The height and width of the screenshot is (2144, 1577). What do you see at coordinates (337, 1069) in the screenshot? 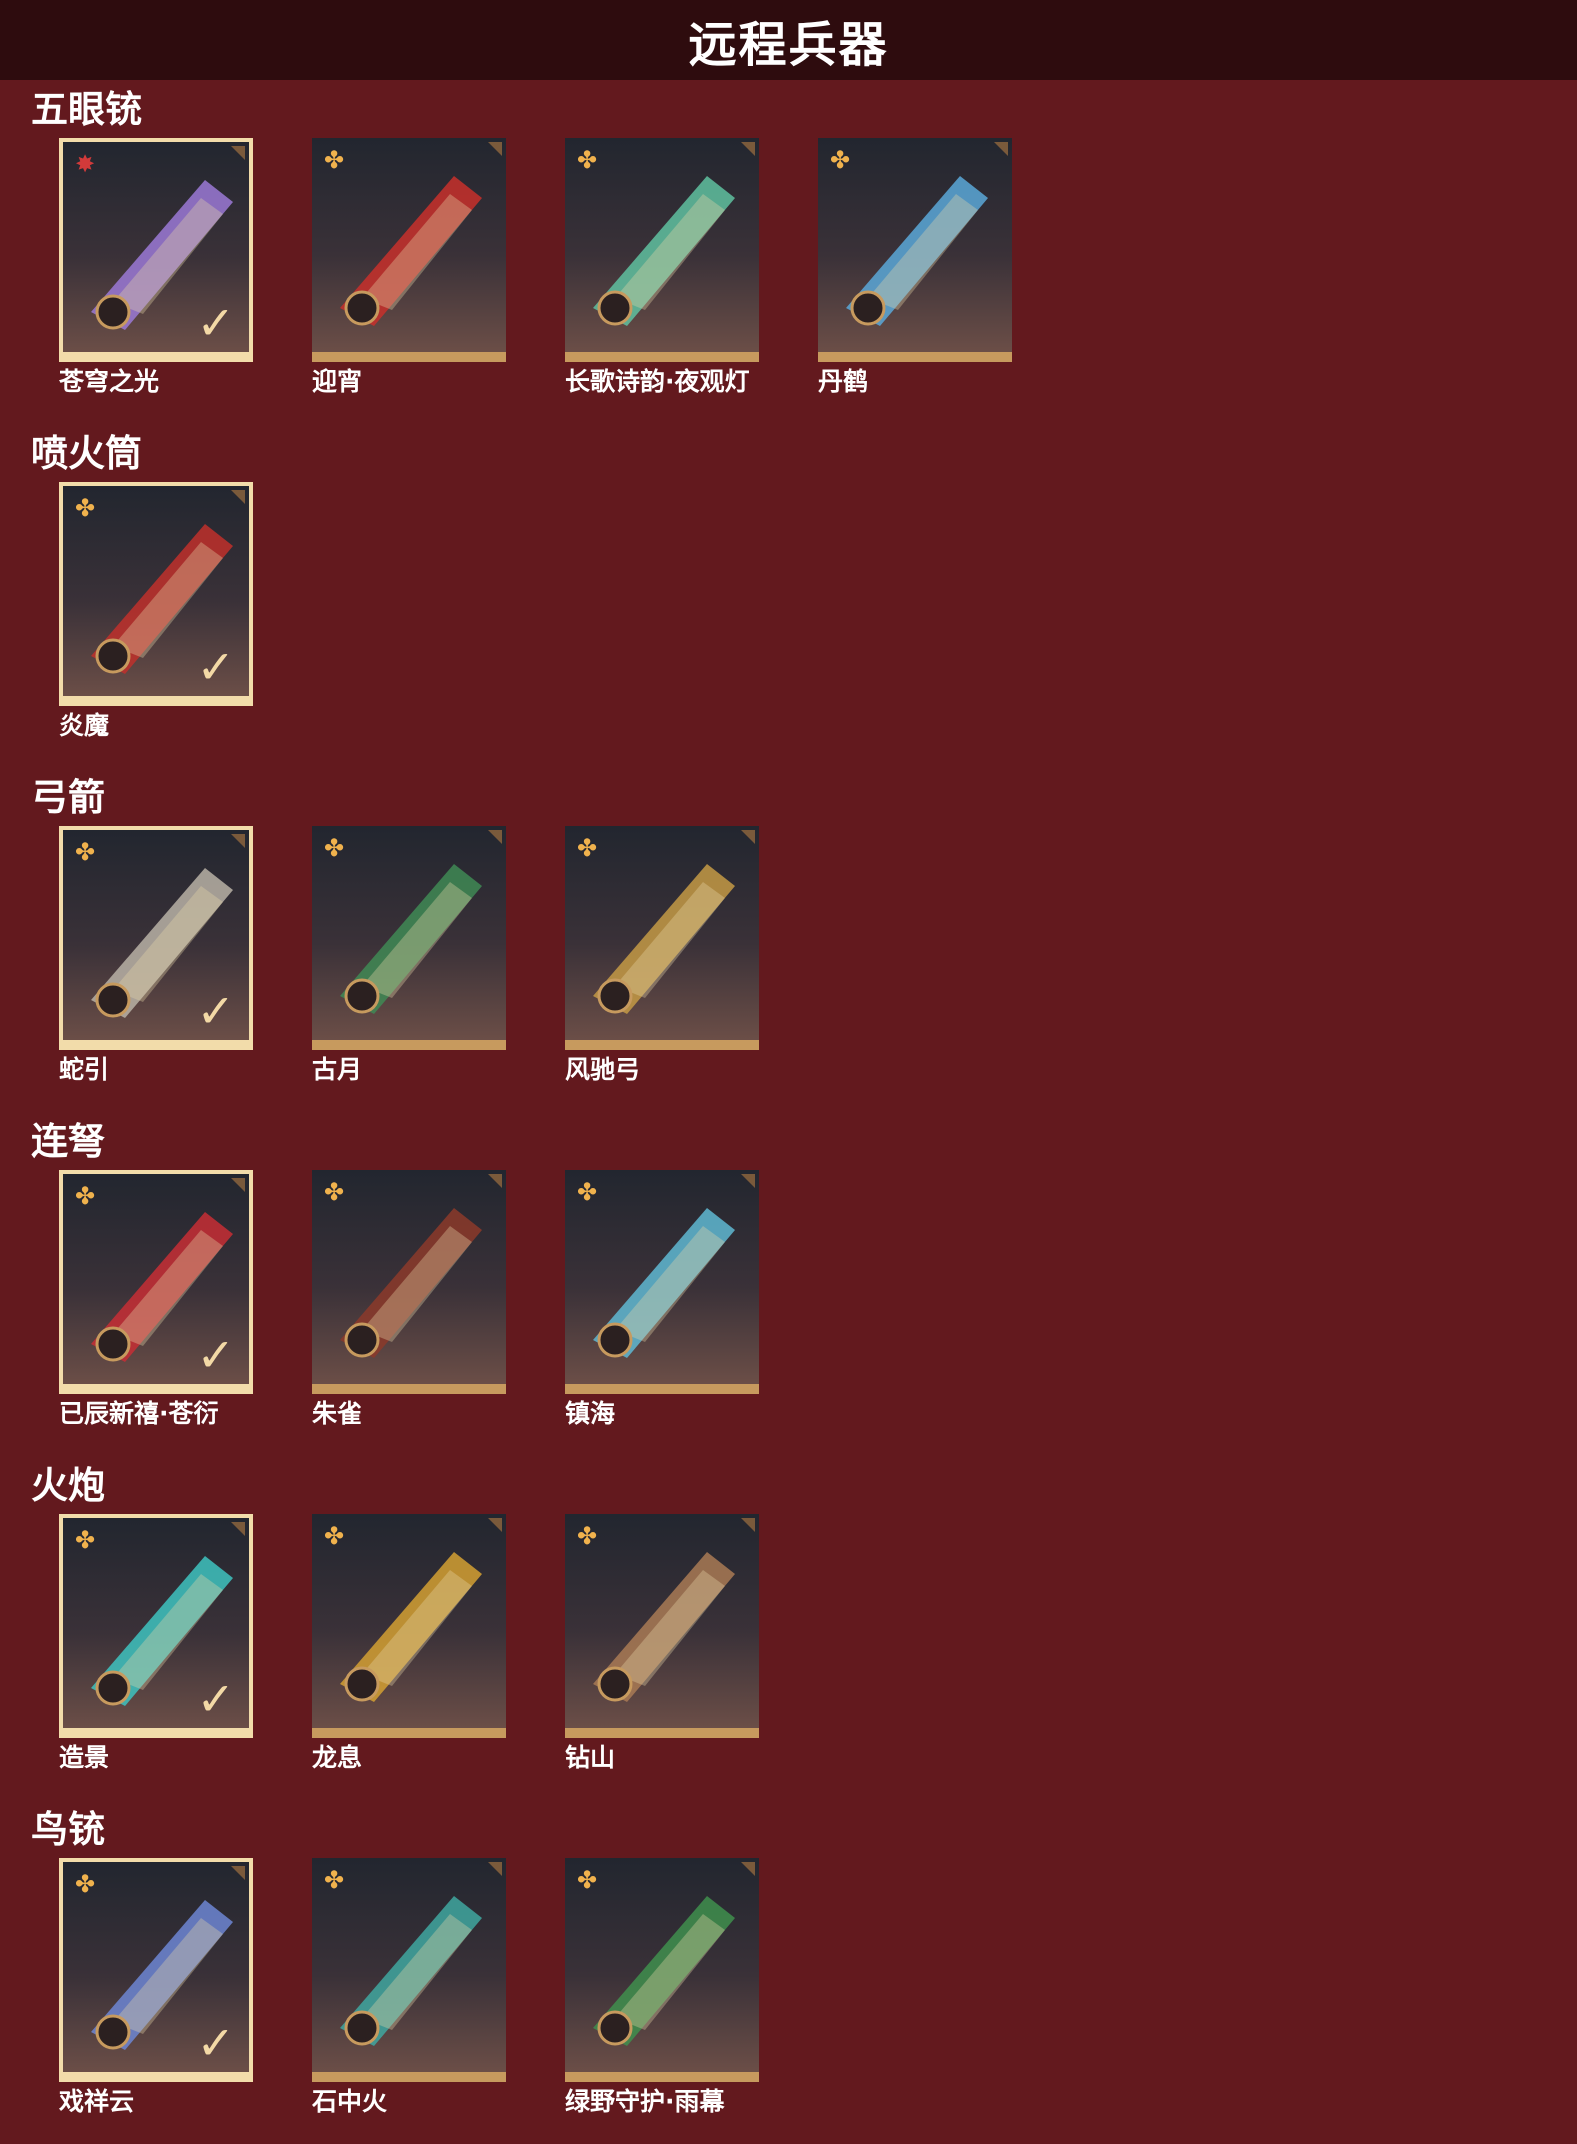
I see `weapon-name: 古月` at bounding box center [337, 1069].